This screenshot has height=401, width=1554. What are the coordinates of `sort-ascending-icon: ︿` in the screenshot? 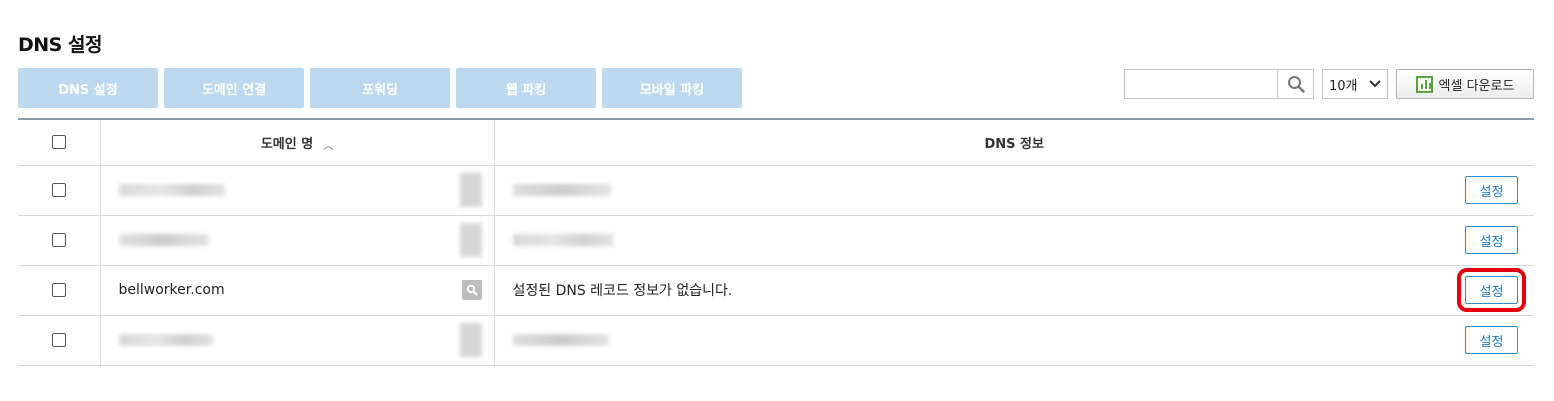 It's located at (328, 144).